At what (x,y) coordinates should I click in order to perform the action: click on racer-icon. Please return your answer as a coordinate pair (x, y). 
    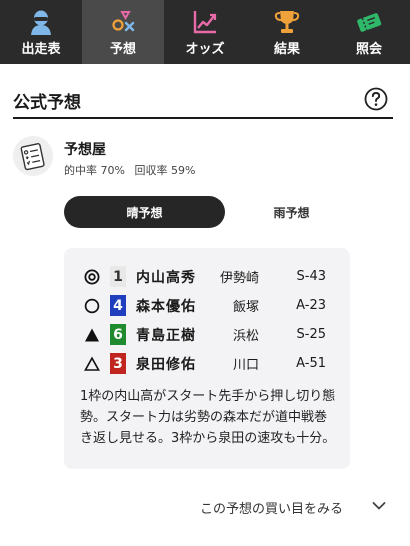
    Looking at the image, I should click on (41, 22).